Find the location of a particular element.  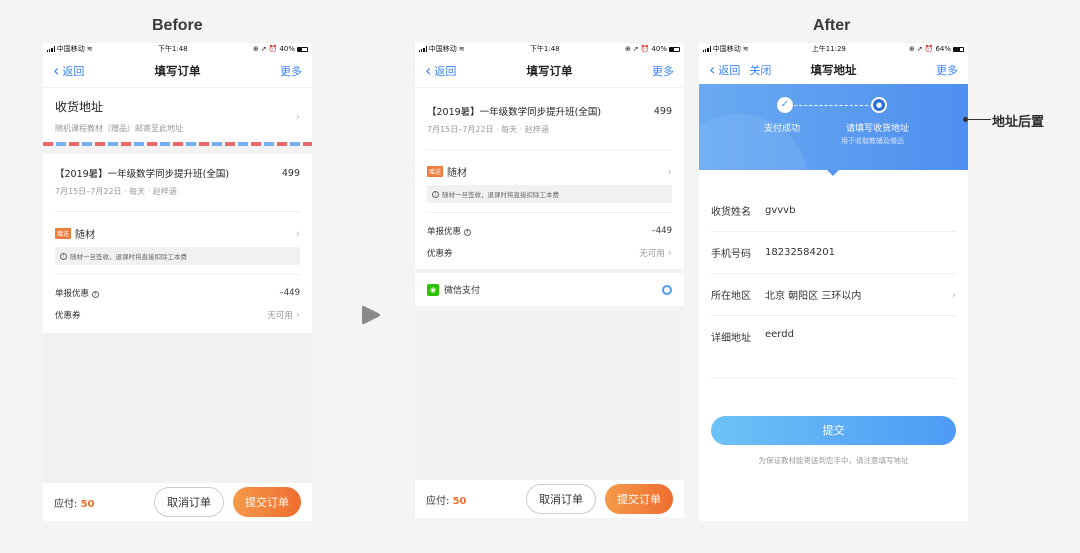

detail-input: eerdd is located at coordinates (779, 334).